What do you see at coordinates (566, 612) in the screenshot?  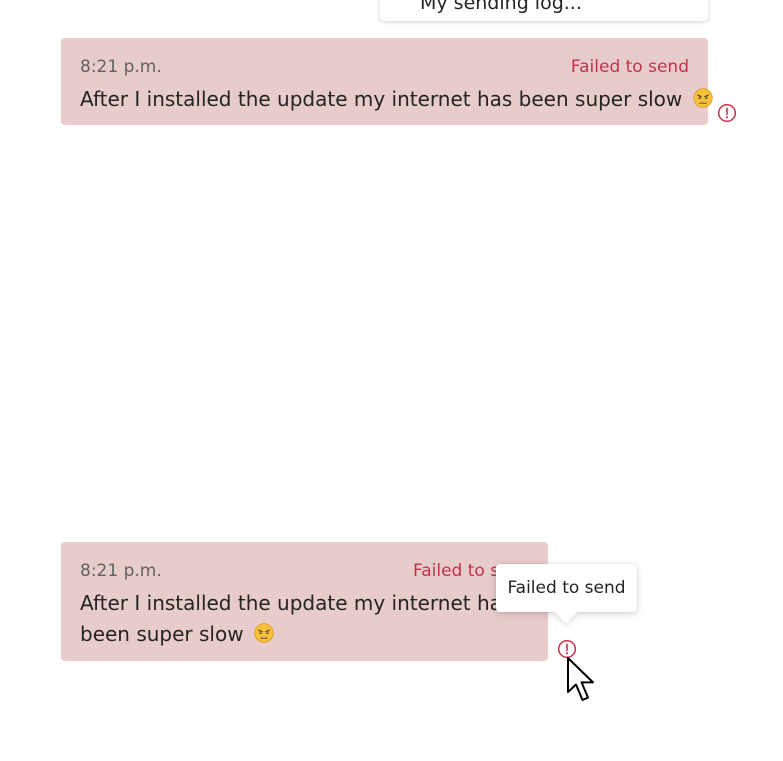 I see `tooltip-arrow` at bounding box center [566, 612].